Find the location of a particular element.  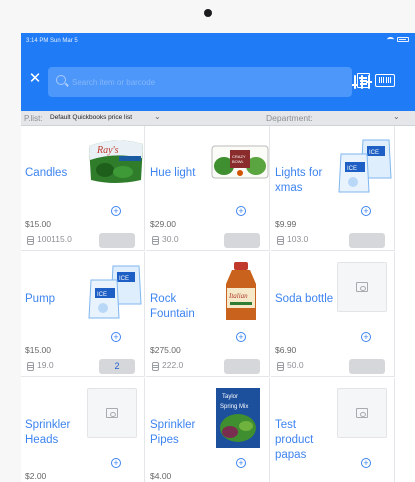

product-tile: Lights for xmas ICE ICE + $9.99 103.0 is located at coordinates (333, 188).